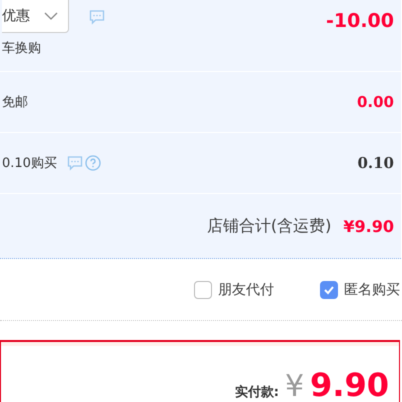  What do you see at coordinates (22, 48) in the screenshot?
I see `promo-note: 车换购` at bounding box center [22, 48].